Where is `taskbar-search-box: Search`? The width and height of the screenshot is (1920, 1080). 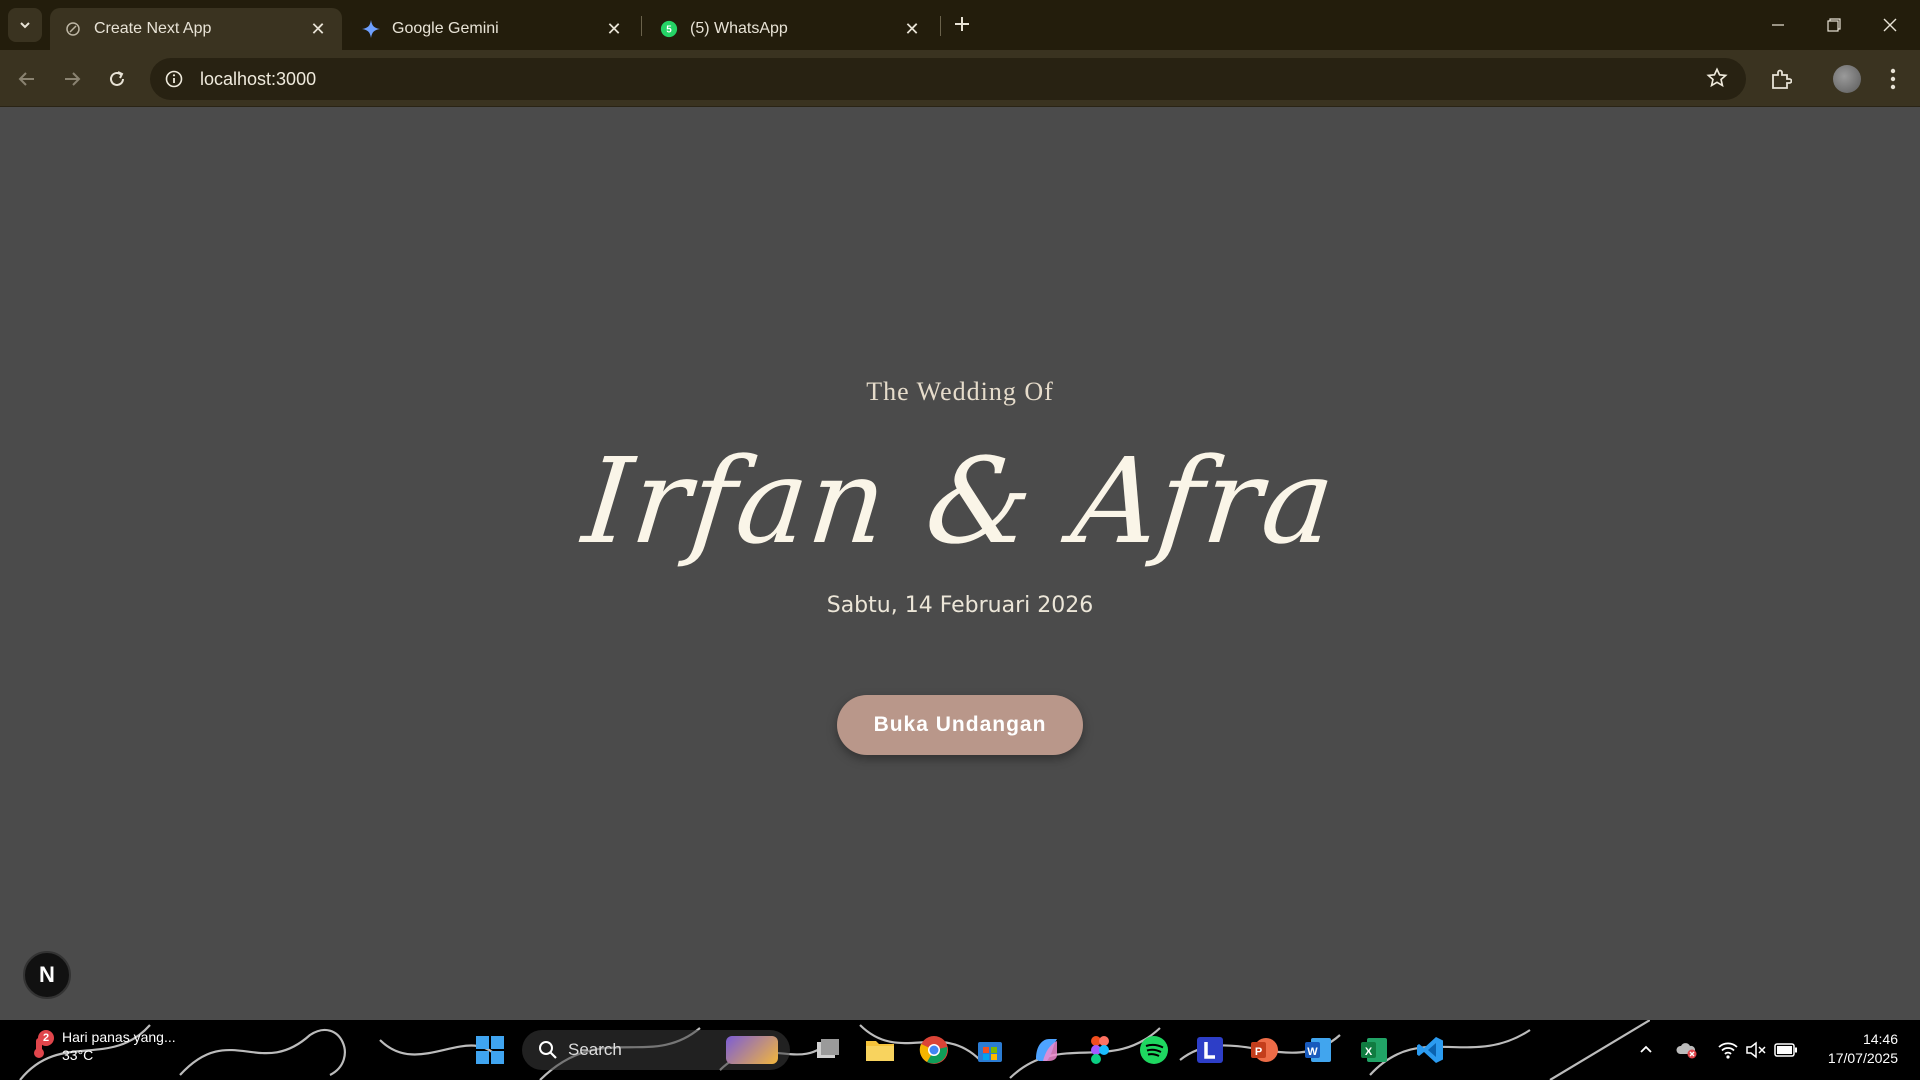 taskbar-search-box: Search is located at coordinates (656, 1050).